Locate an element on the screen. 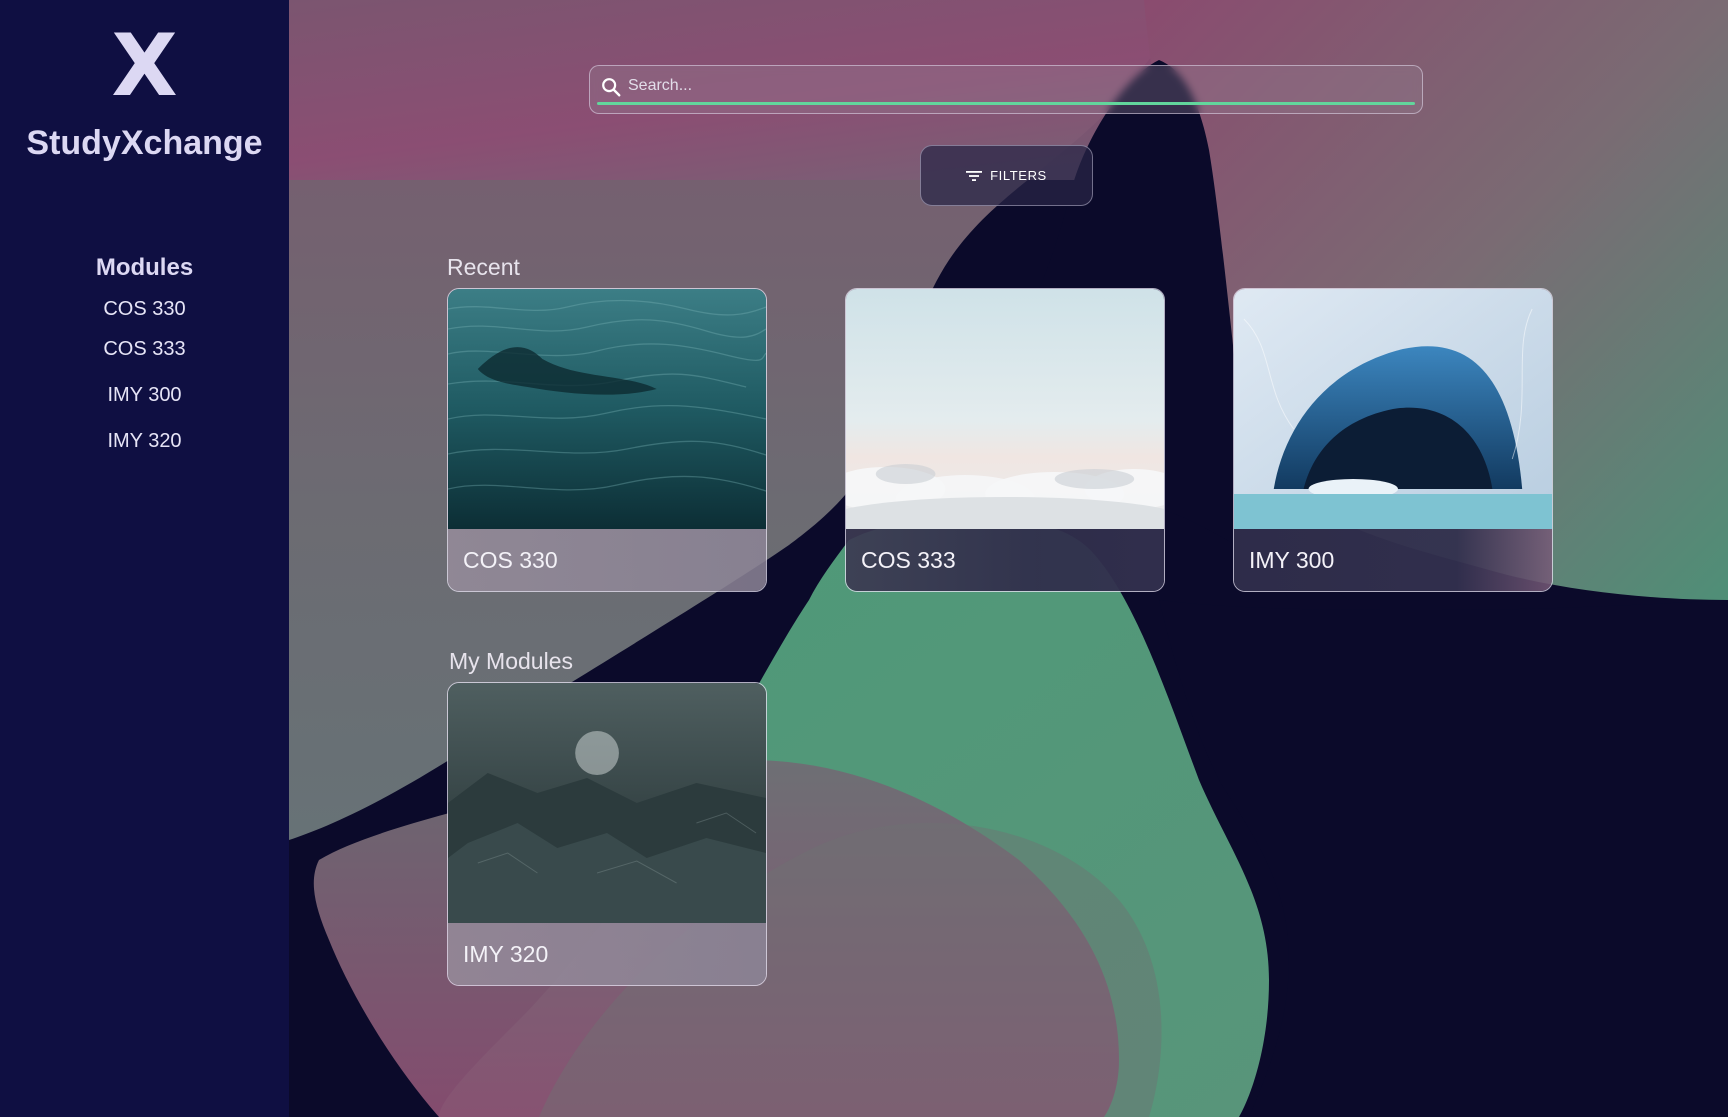  card-label: IMY 320 is located at coordinates (506, 954).